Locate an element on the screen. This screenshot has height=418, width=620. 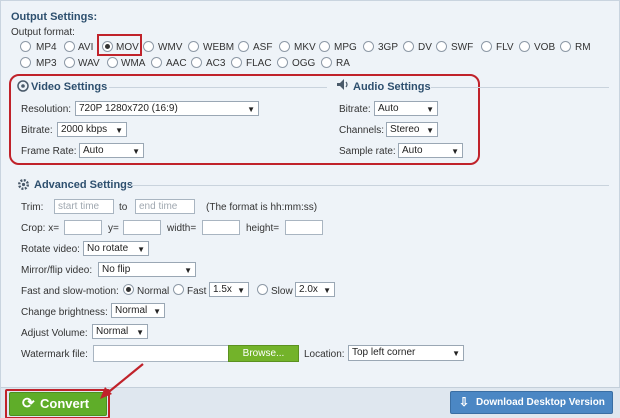
crop-x-input is located at coordinates (83, 227).